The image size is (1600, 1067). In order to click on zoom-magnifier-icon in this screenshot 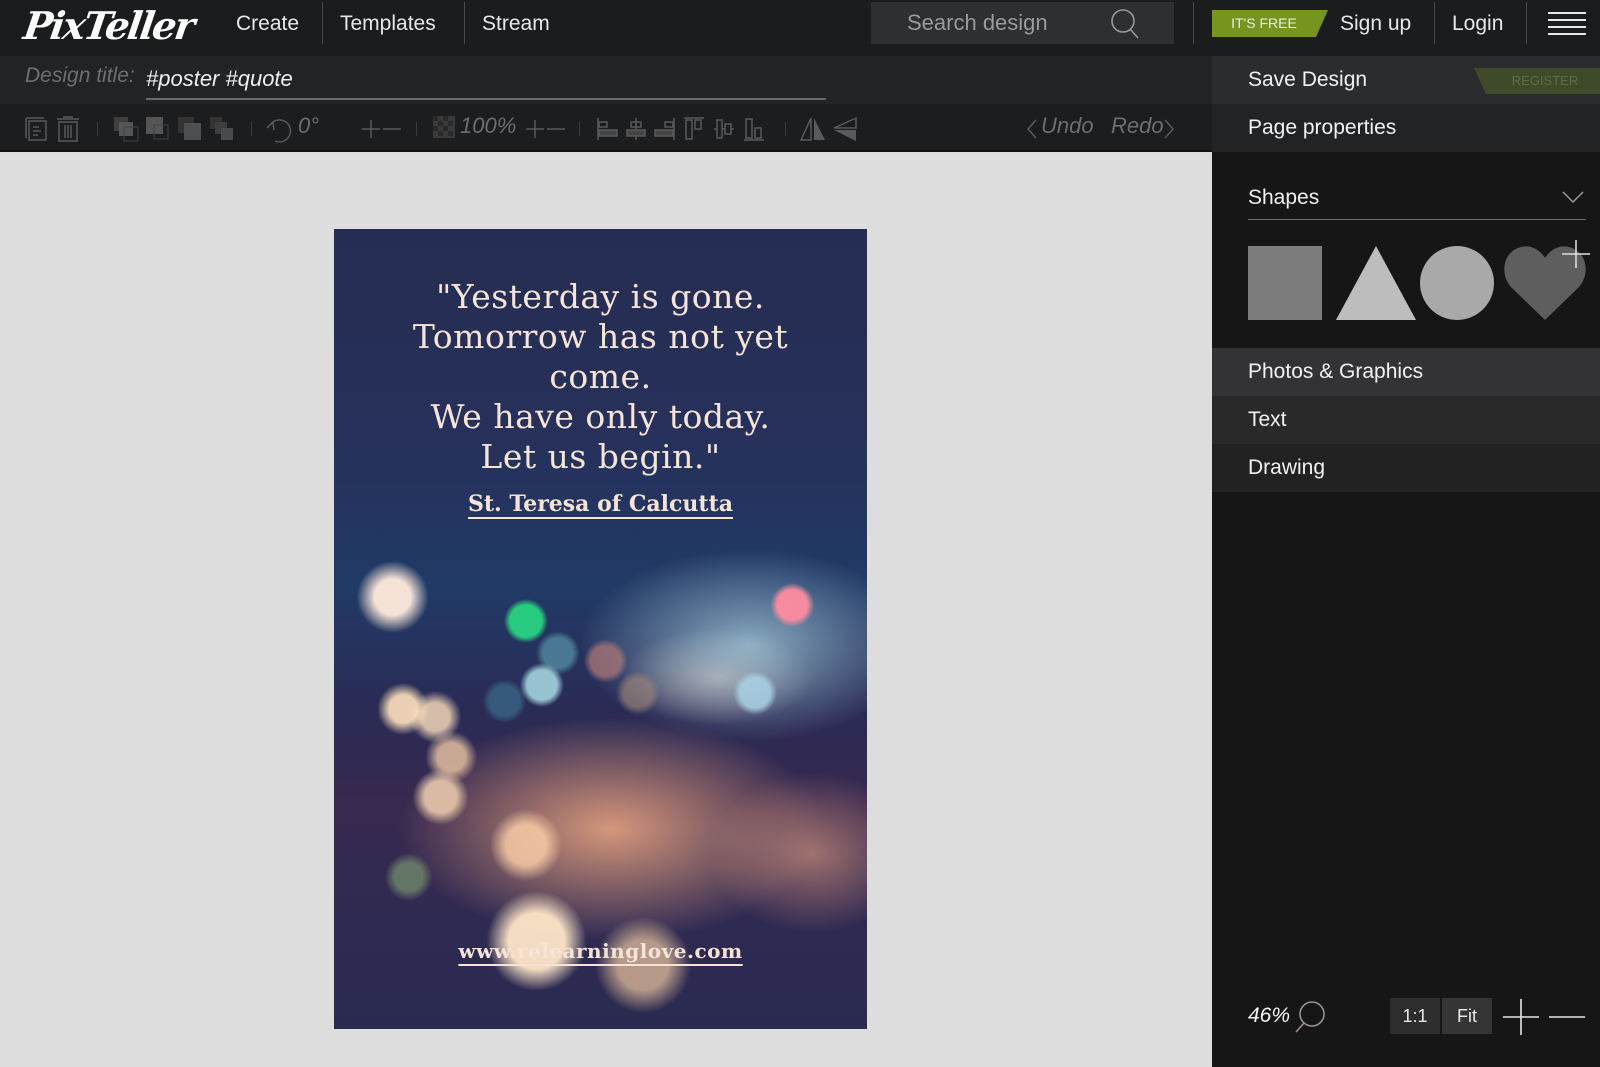, I will do `click(1309, 1017)`.